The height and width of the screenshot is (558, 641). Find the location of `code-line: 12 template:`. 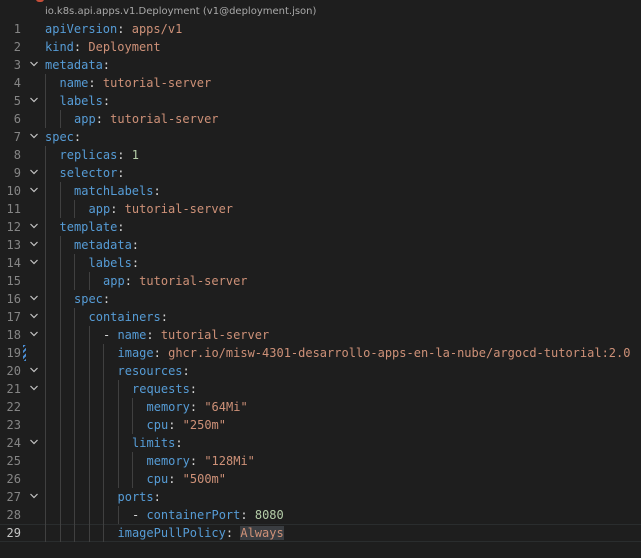

code-line: 12 template: is located at coordinates (320, 227).